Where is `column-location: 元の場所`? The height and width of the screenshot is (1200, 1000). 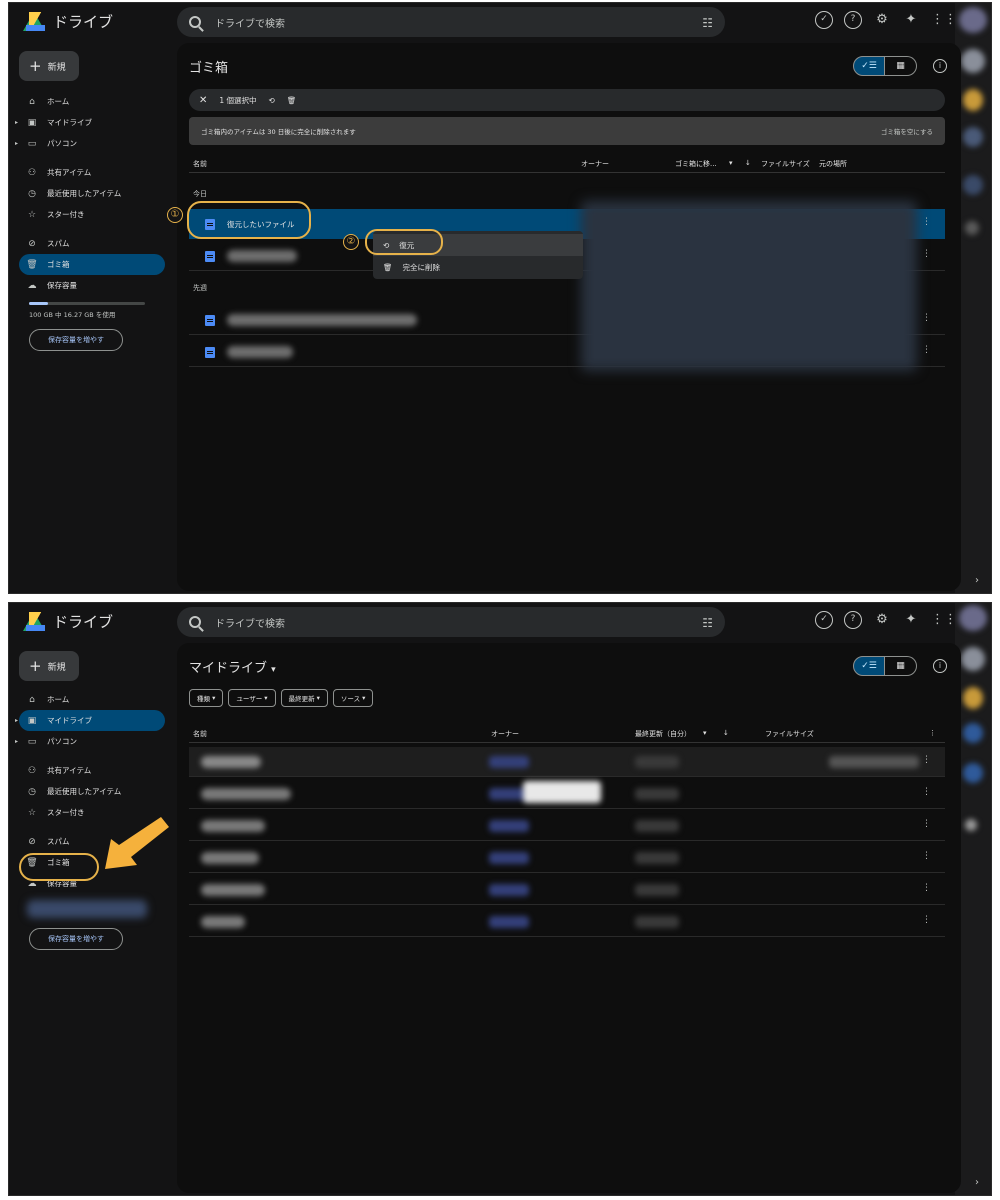
column-location: 元の場所 is located at coordinates (833, 164).